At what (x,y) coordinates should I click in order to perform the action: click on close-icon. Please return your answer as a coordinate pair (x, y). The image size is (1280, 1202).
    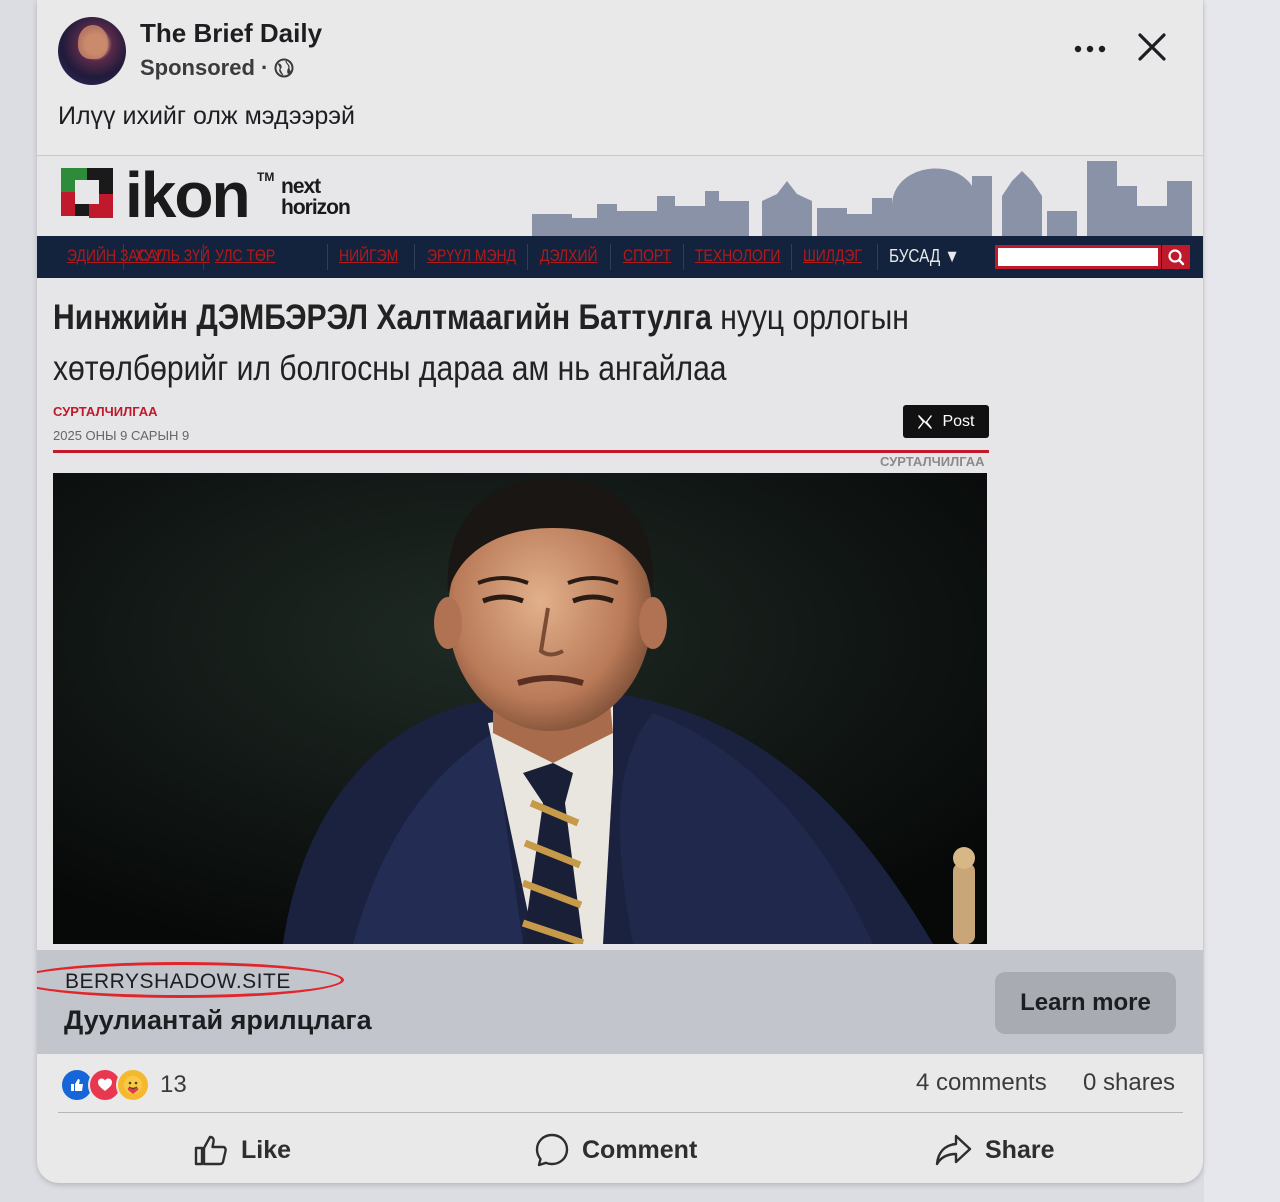
    Looking at the image, I should click on (1152, 47).